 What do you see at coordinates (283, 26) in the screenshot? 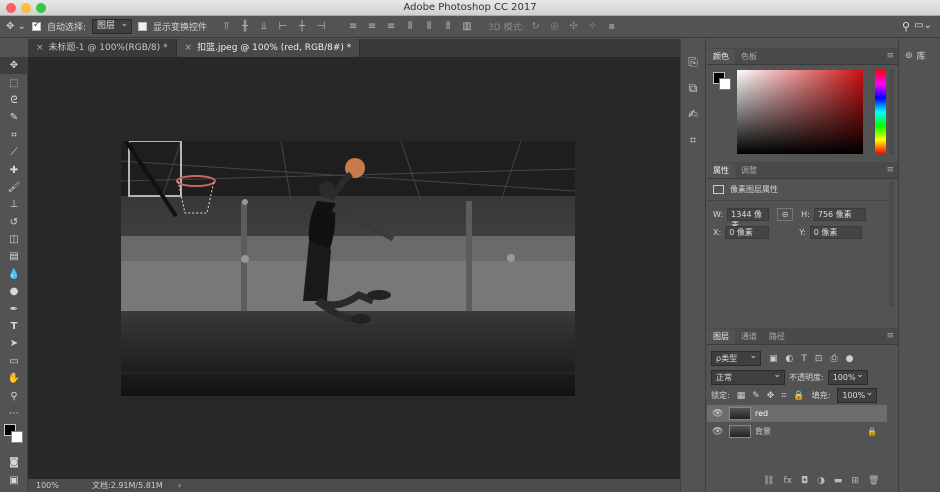
I see `align-left-icon: ⊢` at bounding box center [283, 26].